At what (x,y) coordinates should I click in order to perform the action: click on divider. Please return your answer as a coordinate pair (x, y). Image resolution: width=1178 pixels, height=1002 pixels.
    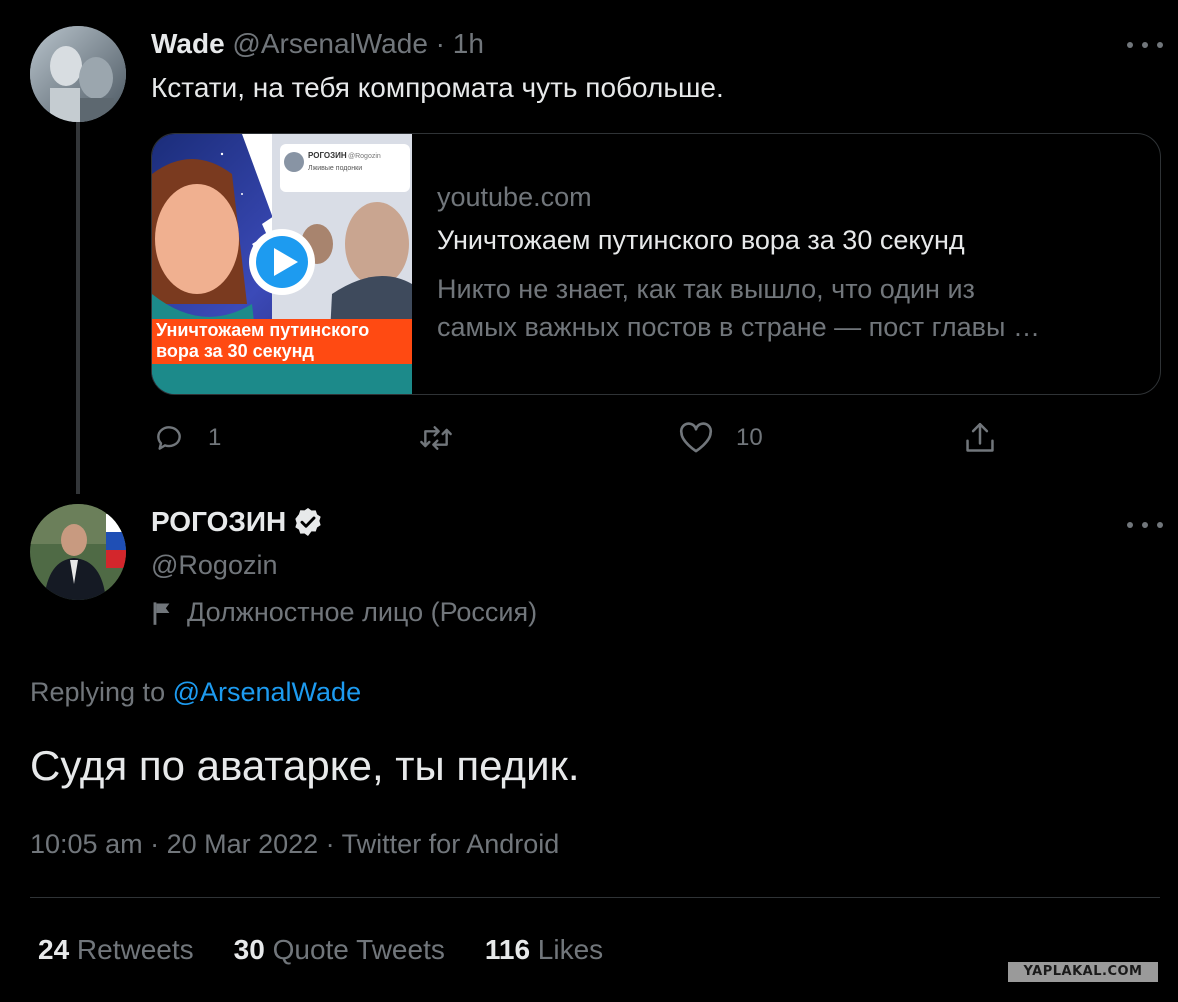
    Looking at the image, I should click on (595, 897).